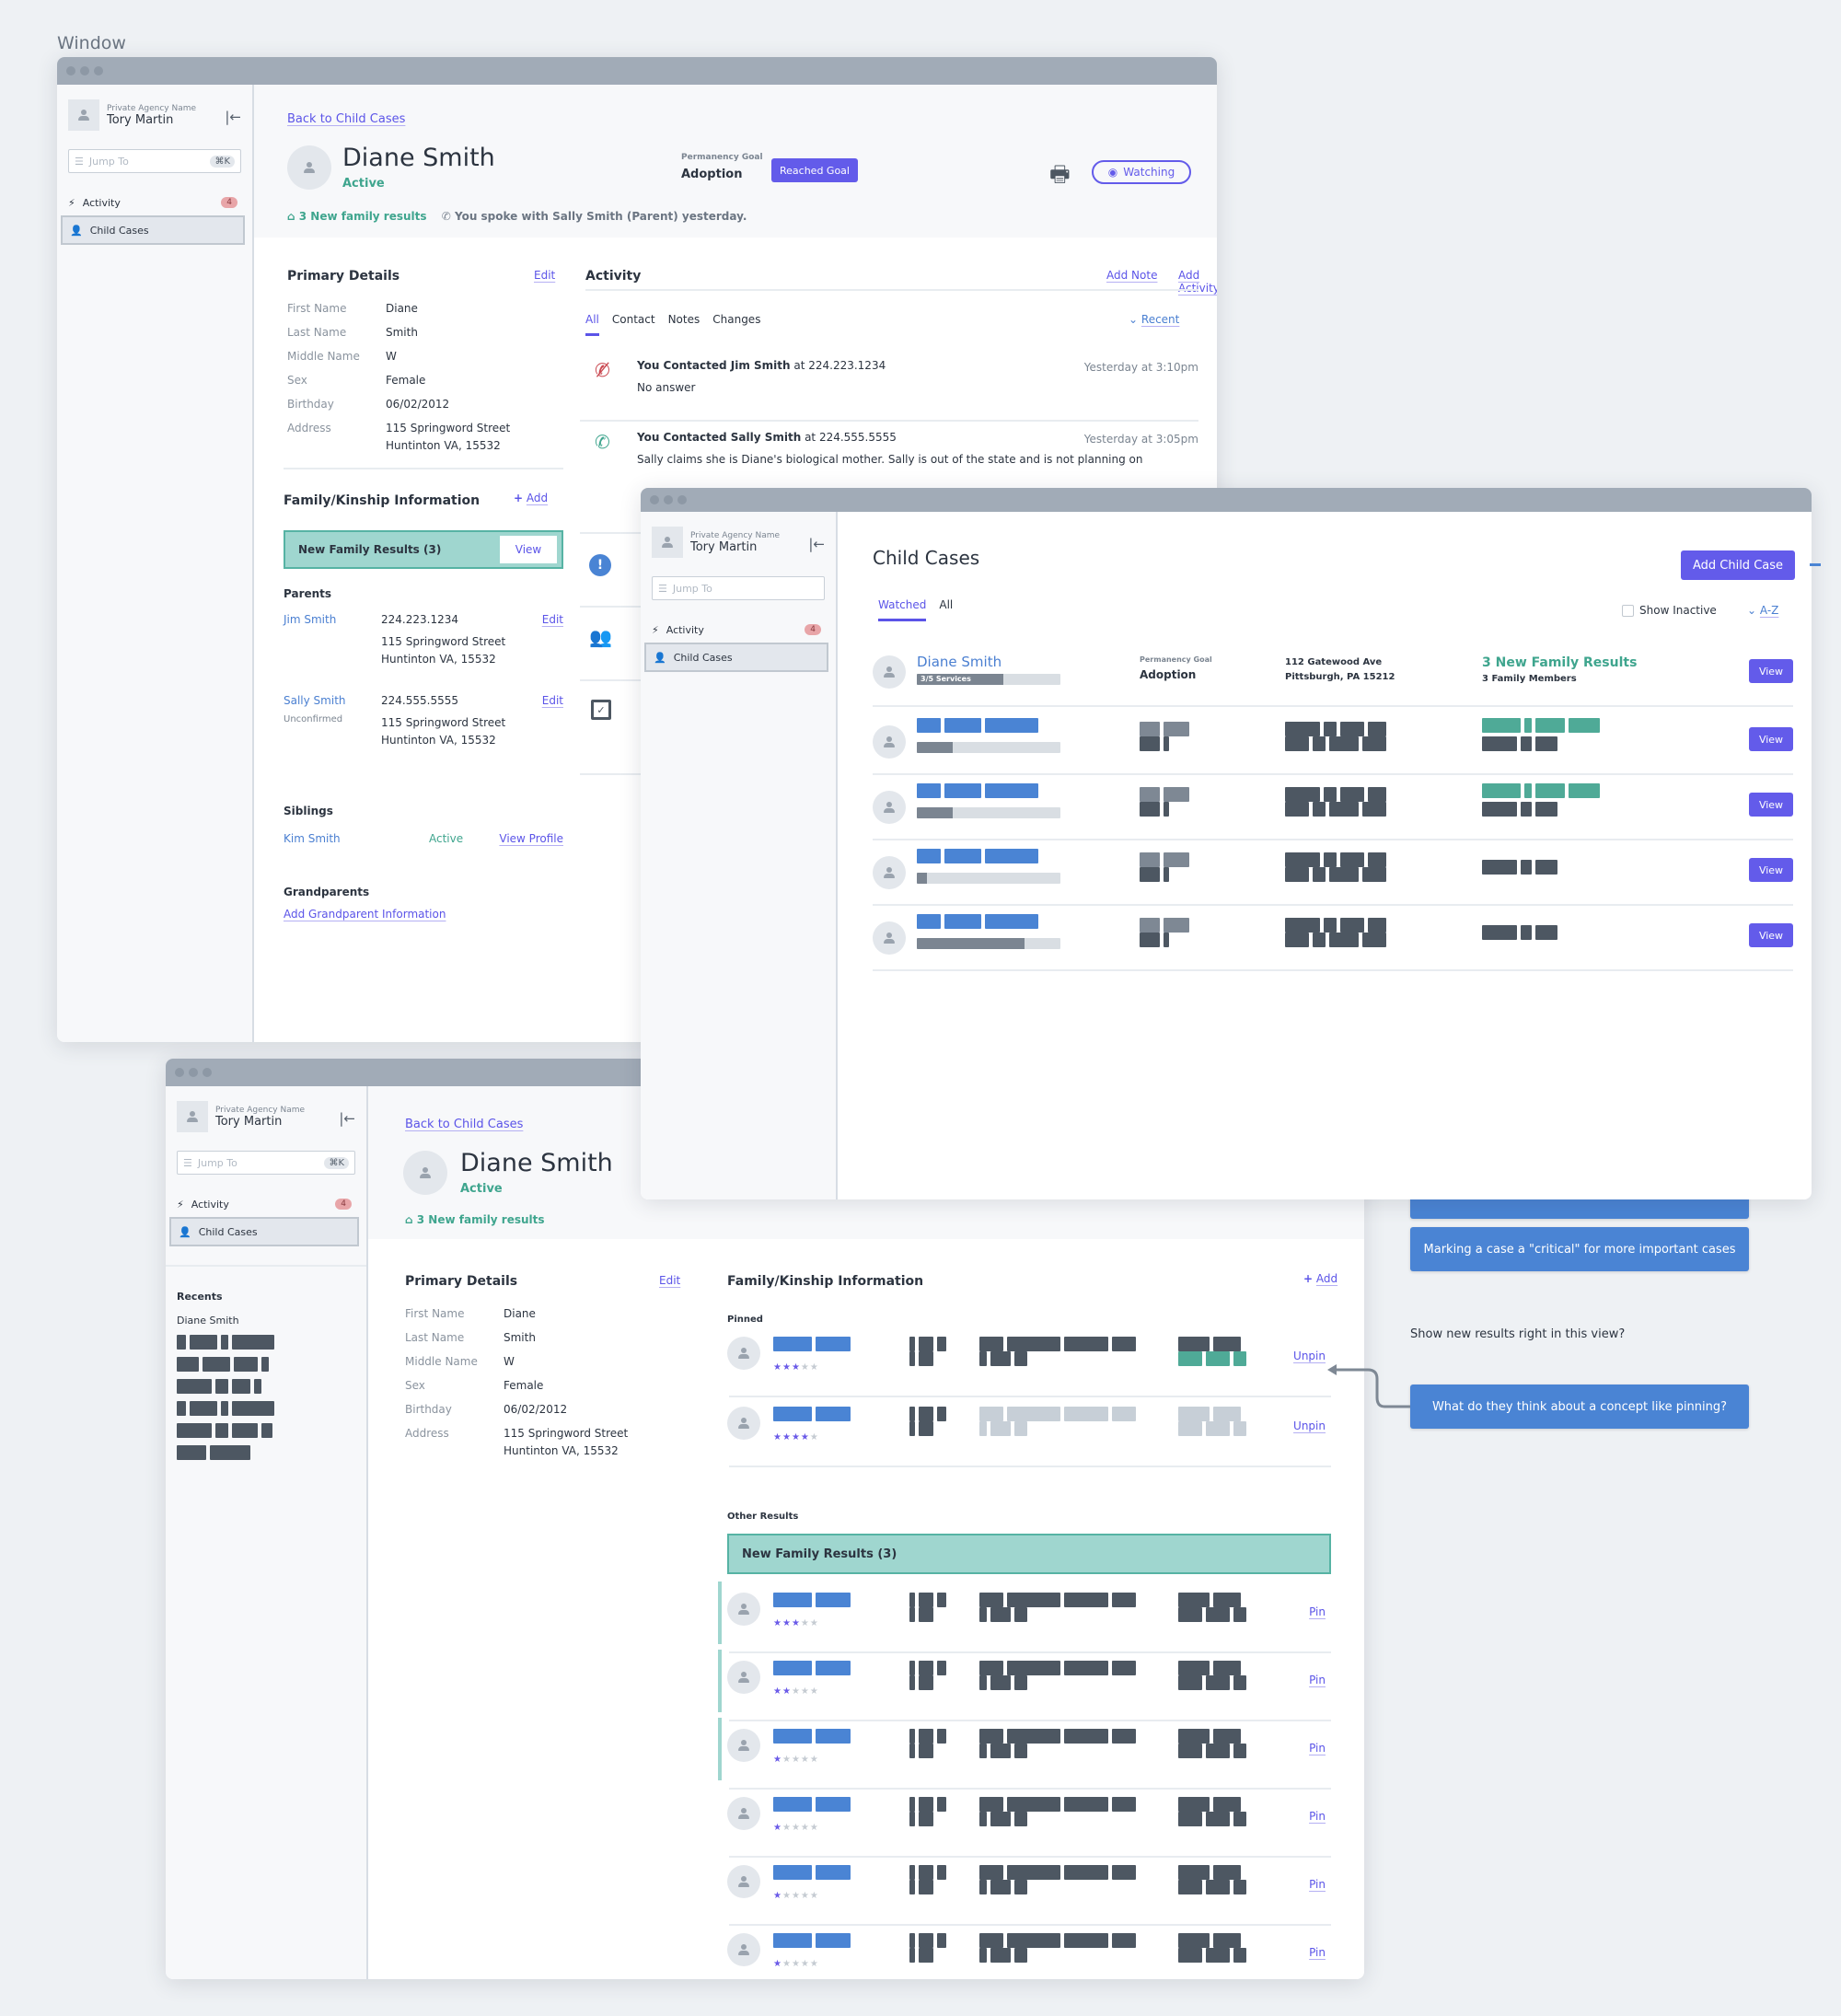 The height and width of the screenshot is (2016, 1841). Describe the element at coordinates (738, 588) in the screenshot. I see `jump-to-input: ☰ Jump To` at that location.